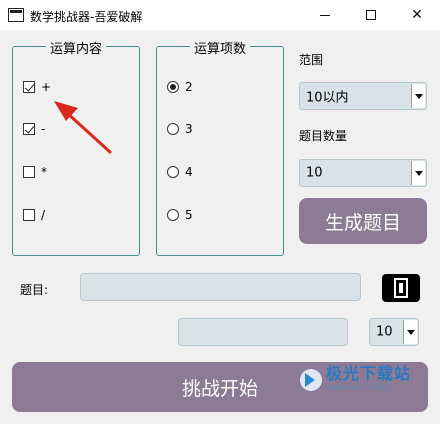  I want to click on radio-selected-icon, so click(173, 87).